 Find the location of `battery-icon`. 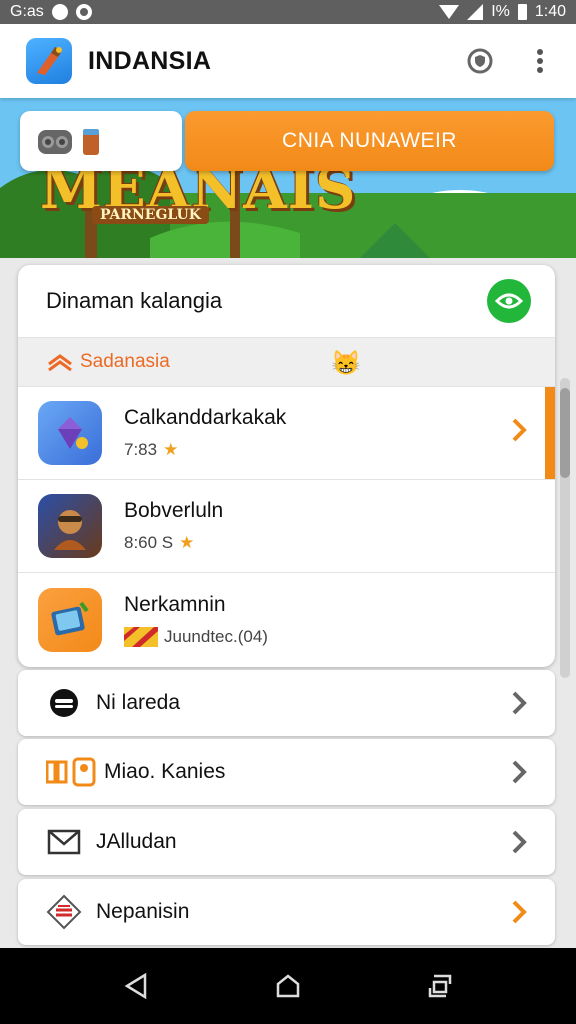

battery-icon is located at coordinates (522, 12).